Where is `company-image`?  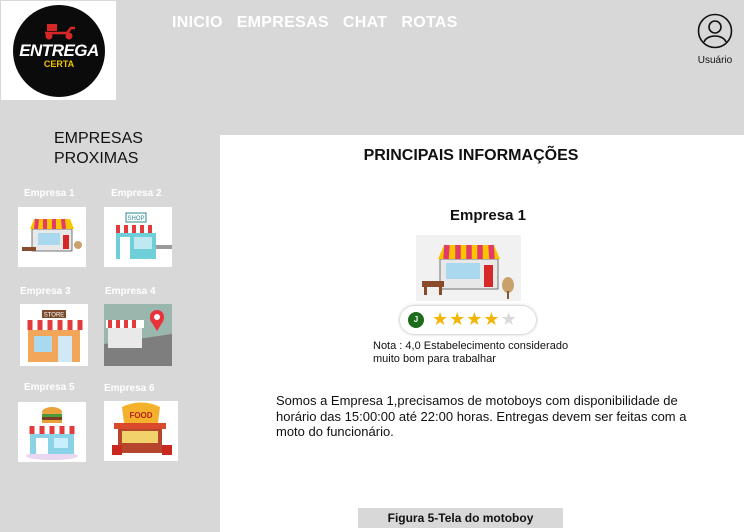
company-image is located at coordinates (468, 268).